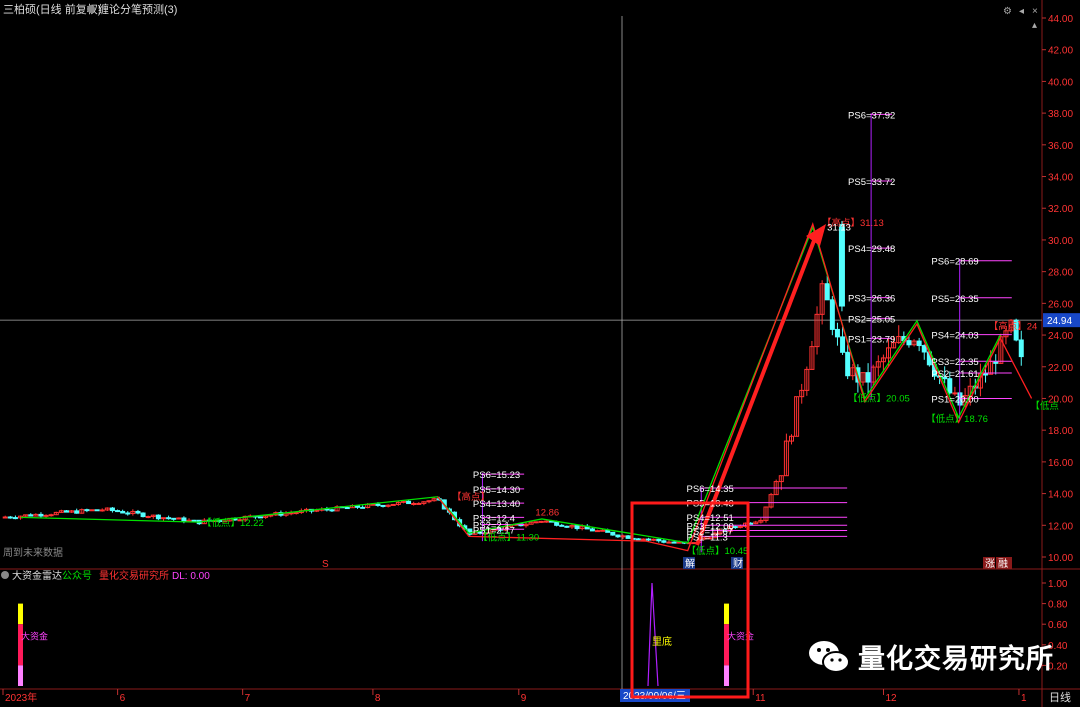 The width and height of the screenshot is (1080, 707). What do you see at coordinates (1060, 146) in the screenshot?
I see `y-tick-label: 36.00` at bounding box center [1060, 146].